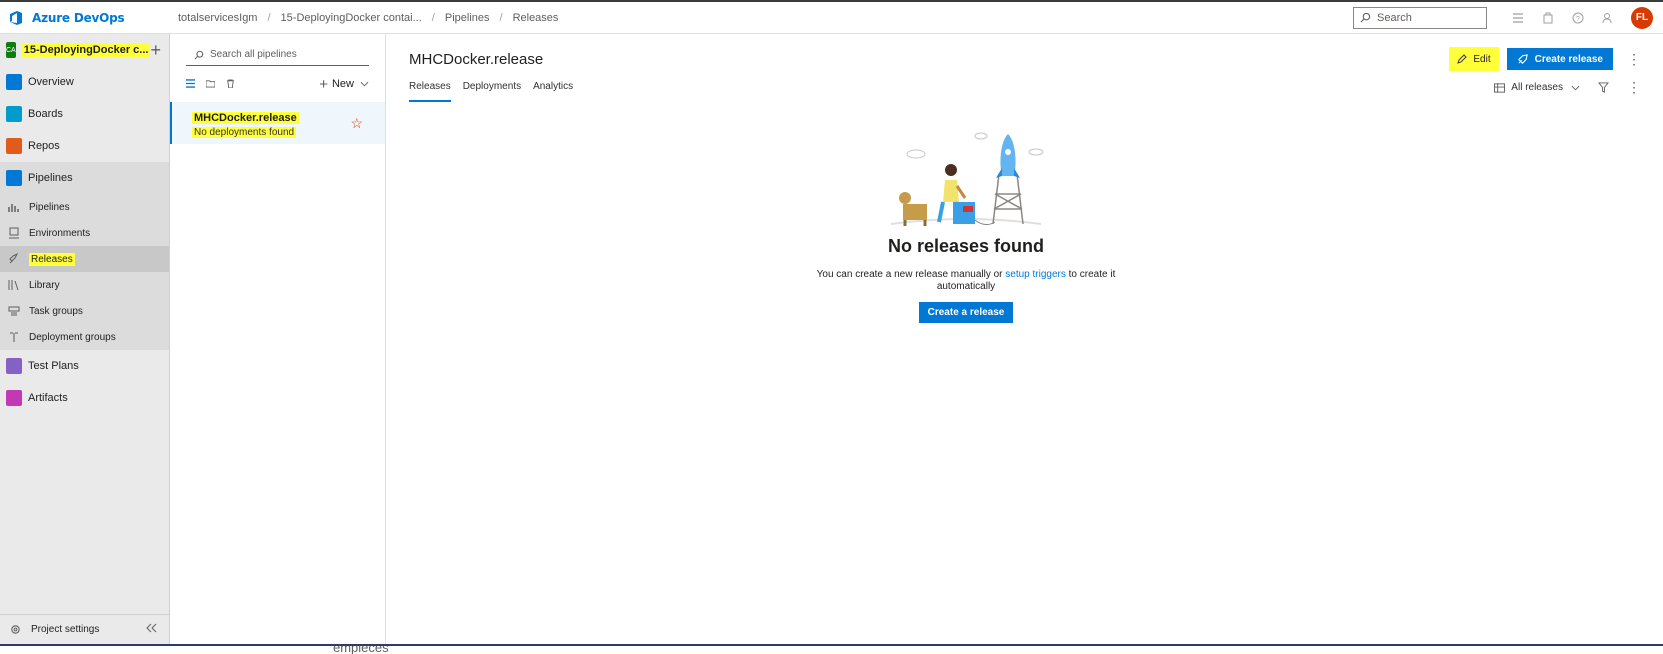 This screenshot has height=654, width=1663. I want to click on brand: Azure DevOps, so click(86, 18).